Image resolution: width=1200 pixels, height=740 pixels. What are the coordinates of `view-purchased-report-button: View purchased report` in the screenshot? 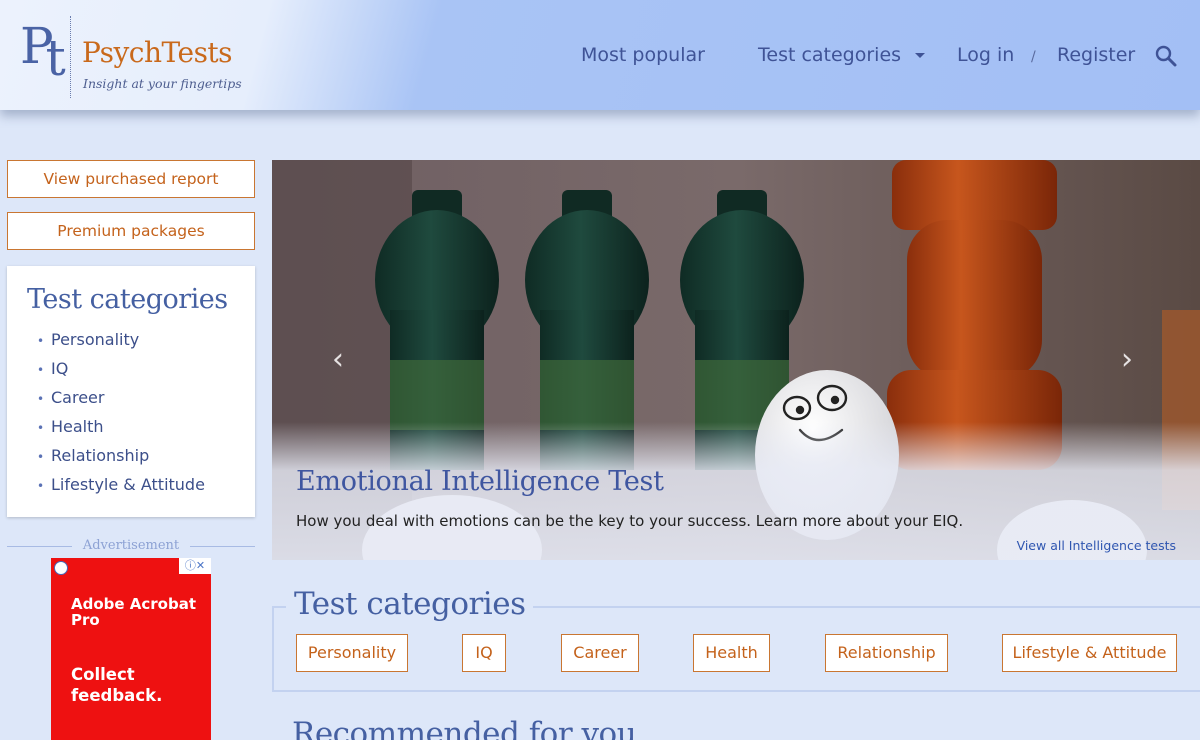 It's located at (131, 179).